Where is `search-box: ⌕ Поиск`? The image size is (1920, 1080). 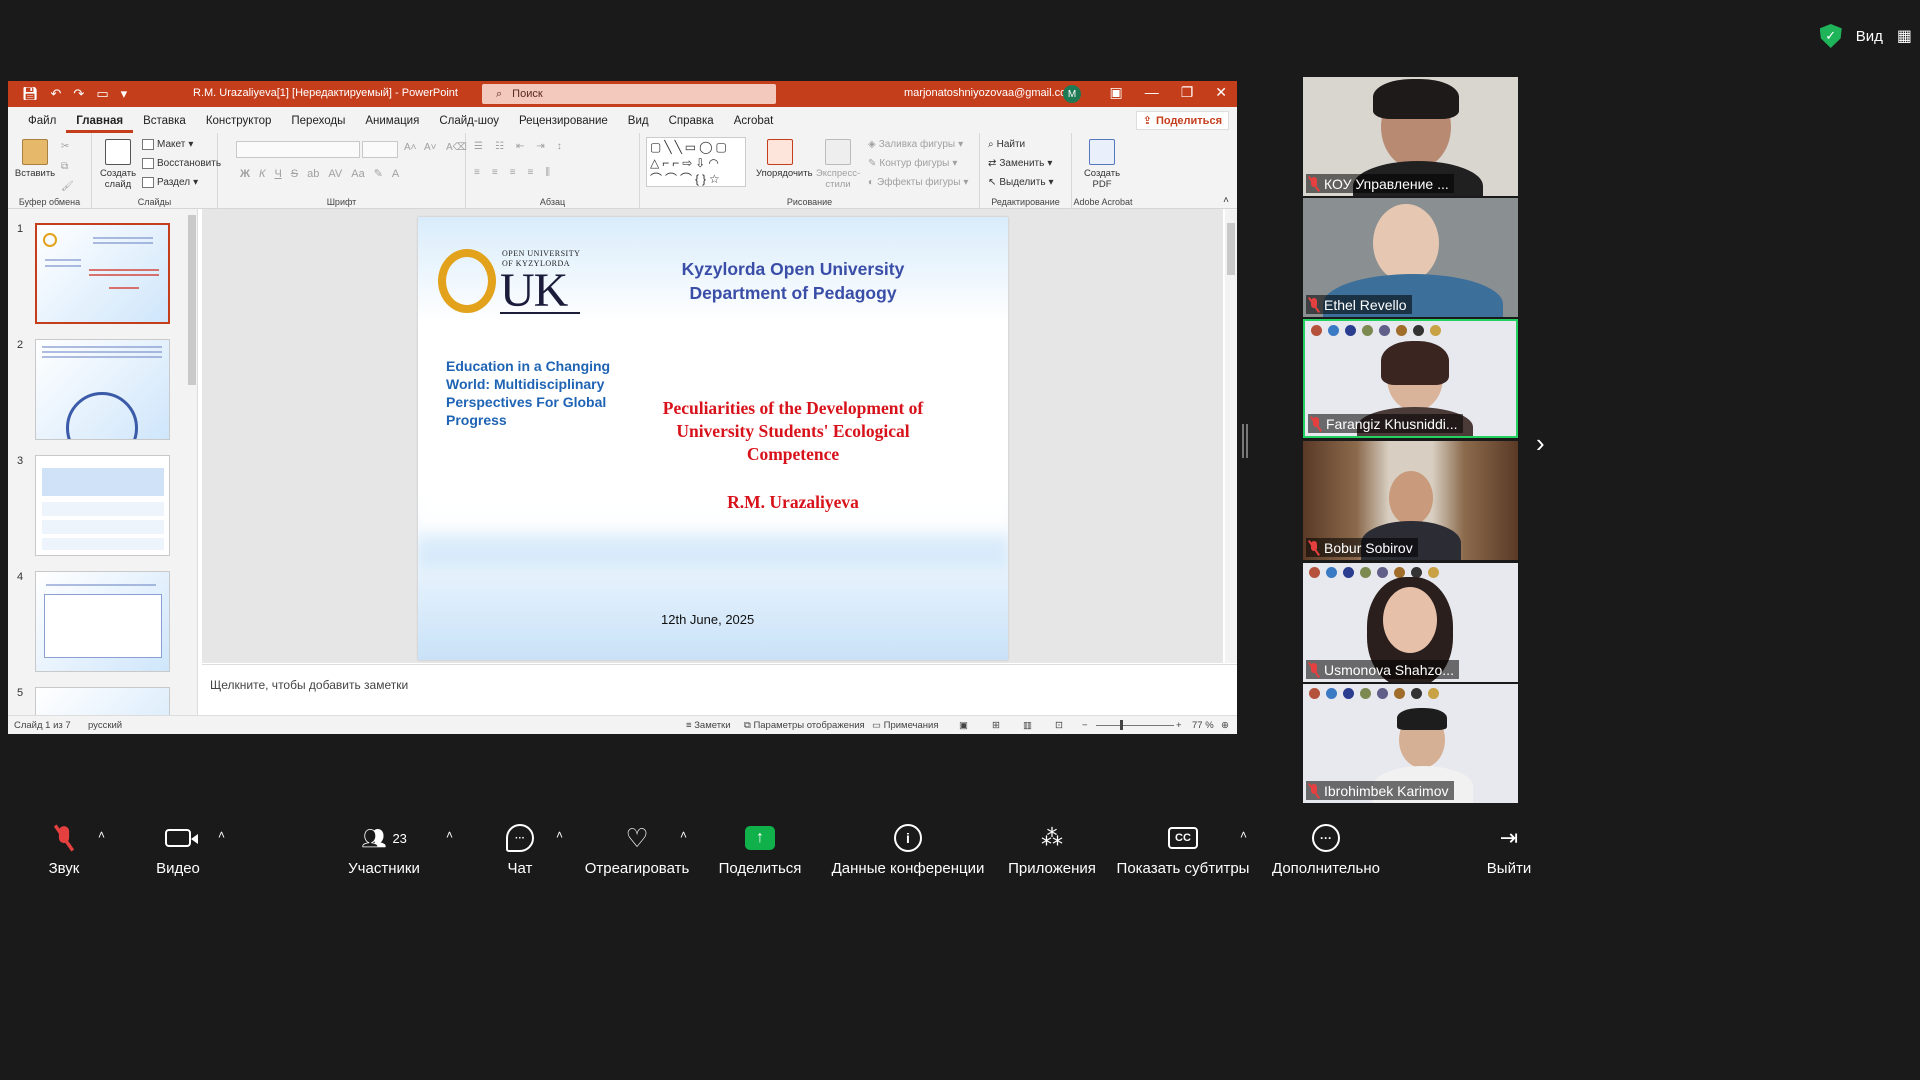
search-box: ⌕ Поиск is located at coordinates (629, 94).